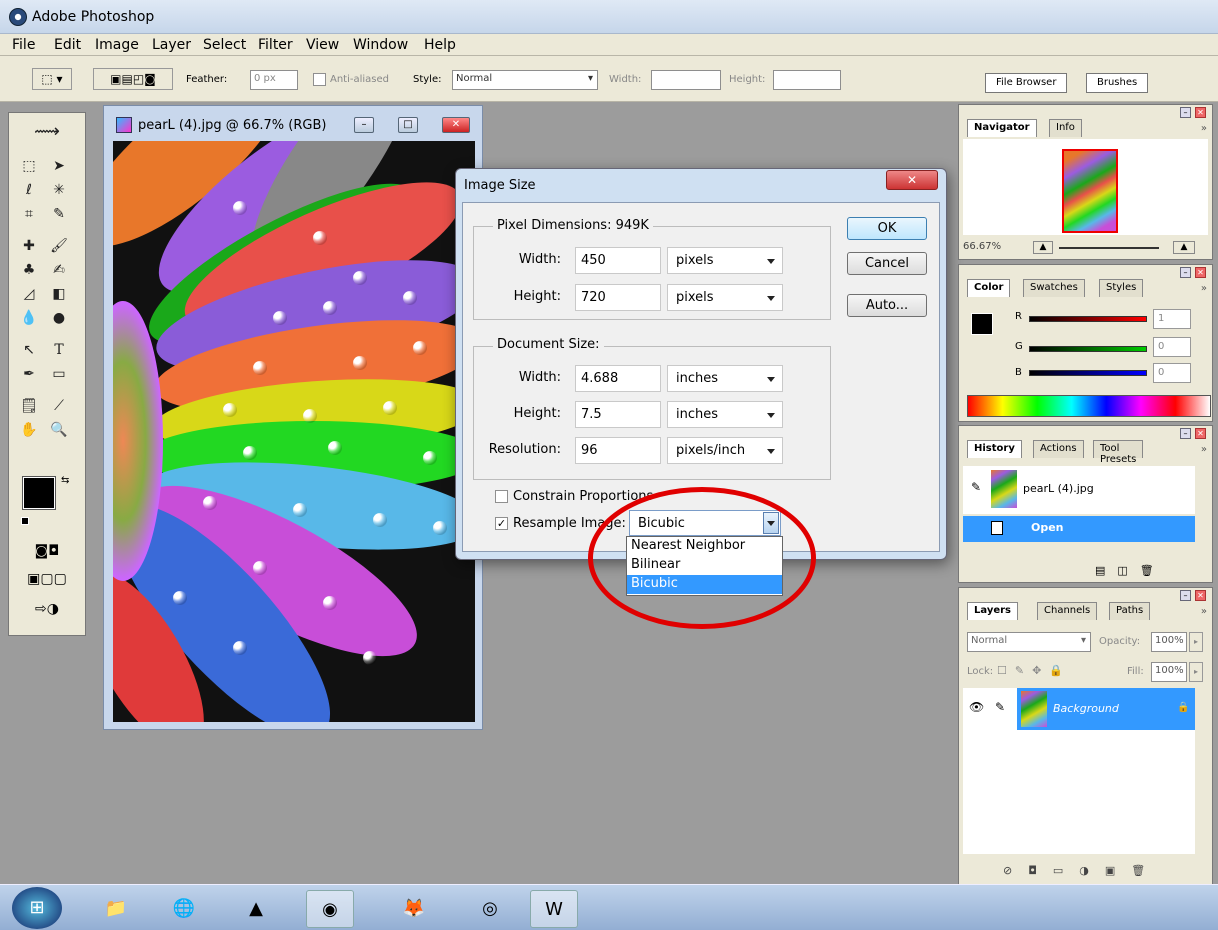 Image resolution: width=1218 pixels, height=930 pixels. I want to click on menu-file: File, so click(23, 45).